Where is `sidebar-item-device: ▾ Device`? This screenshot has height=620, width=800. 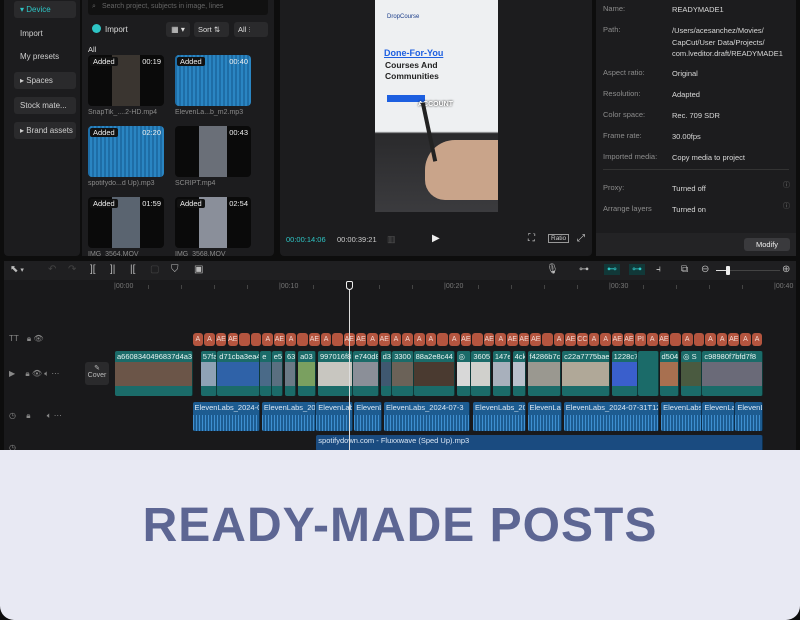
sidebar-item-device: ▾ Device is located at coordinates (45, 9).